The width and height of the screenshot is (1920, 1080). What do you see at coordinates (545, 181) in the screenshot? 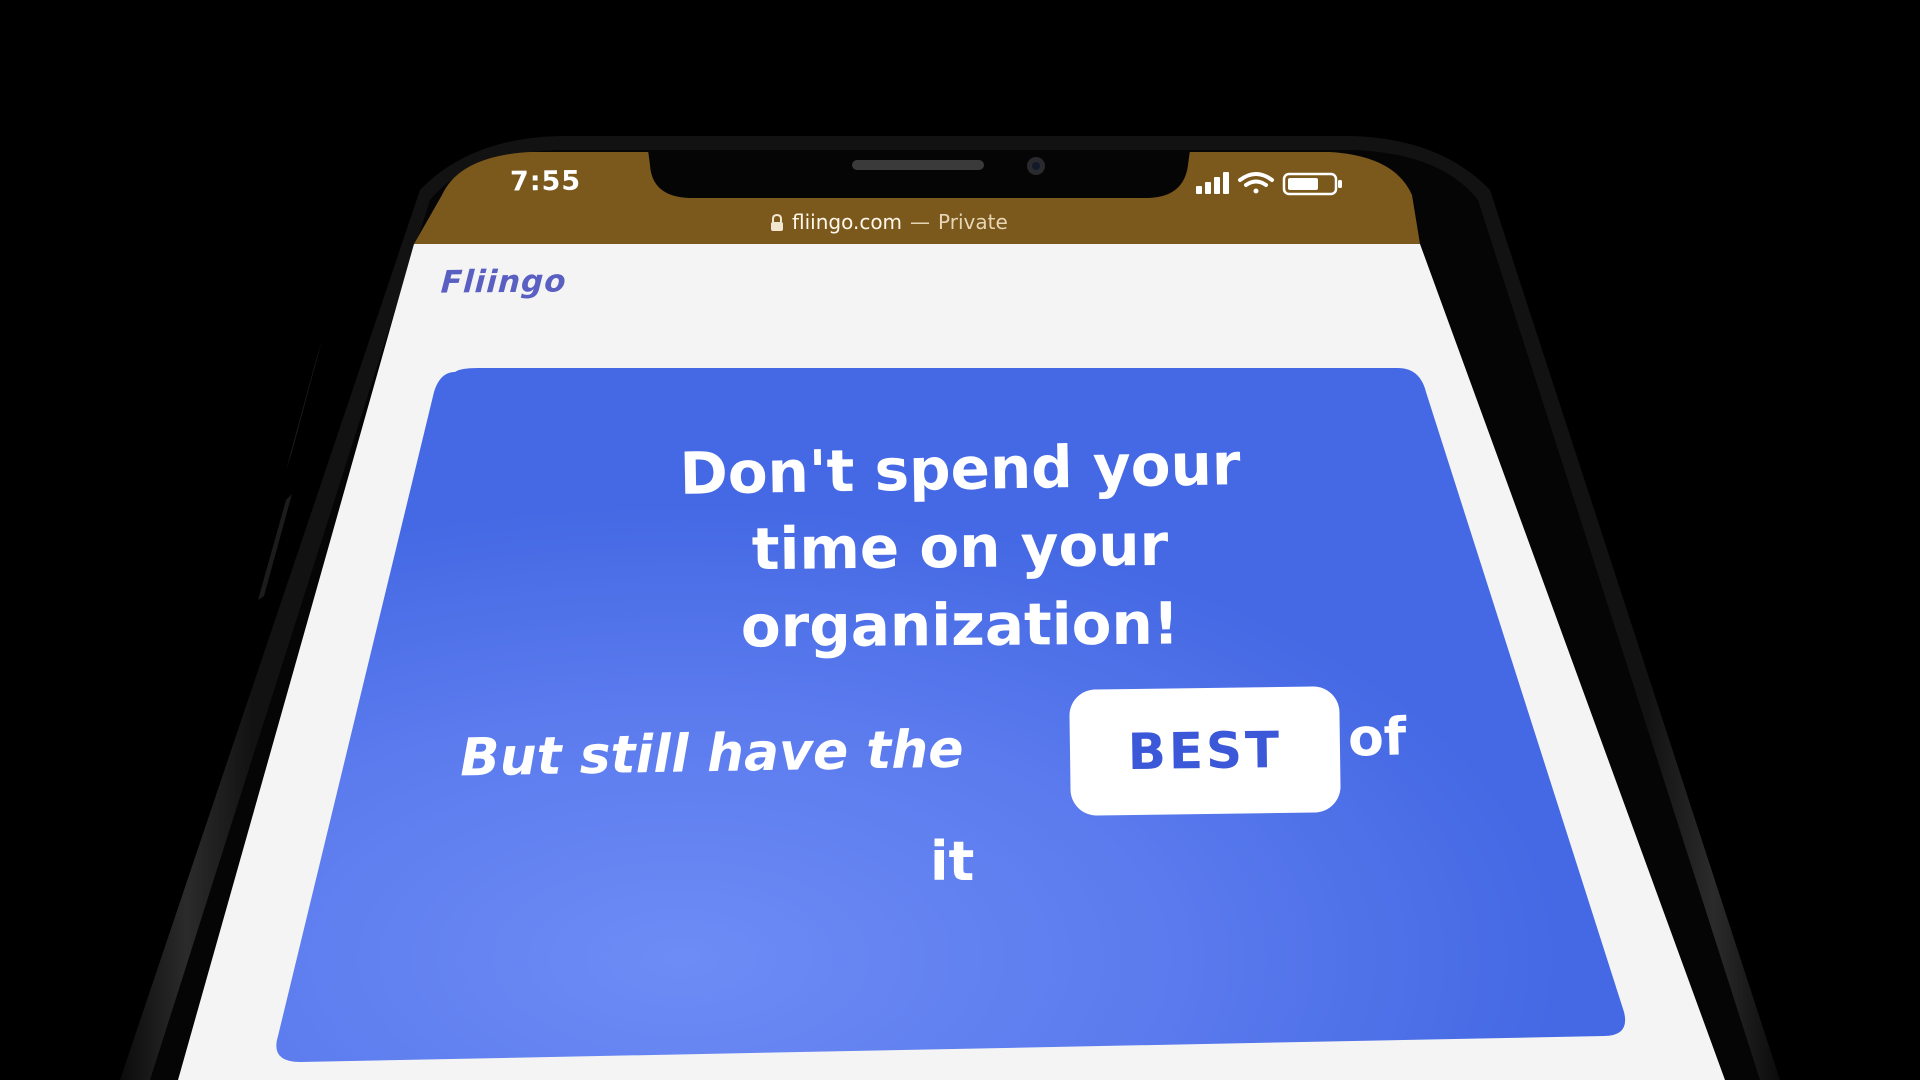
I see `status-time: 7:55` at bounding box center [545, 181].